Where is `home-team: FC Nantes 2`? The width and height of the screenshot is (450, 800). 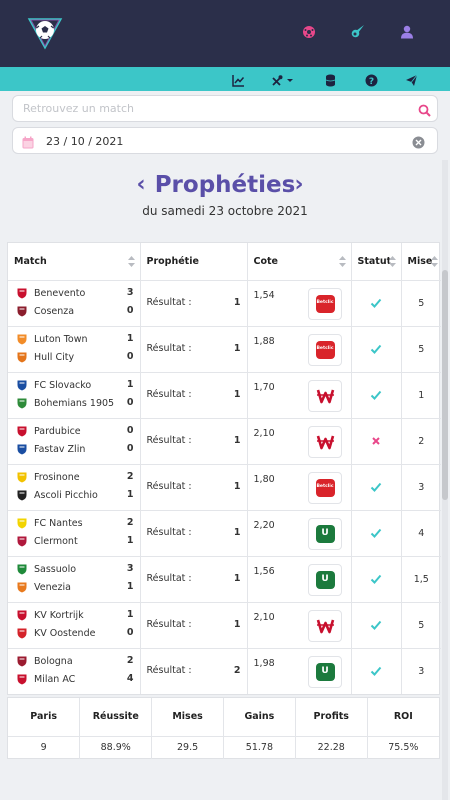
home-team: FC Nantes 2 is located at coordinates (74, 524).